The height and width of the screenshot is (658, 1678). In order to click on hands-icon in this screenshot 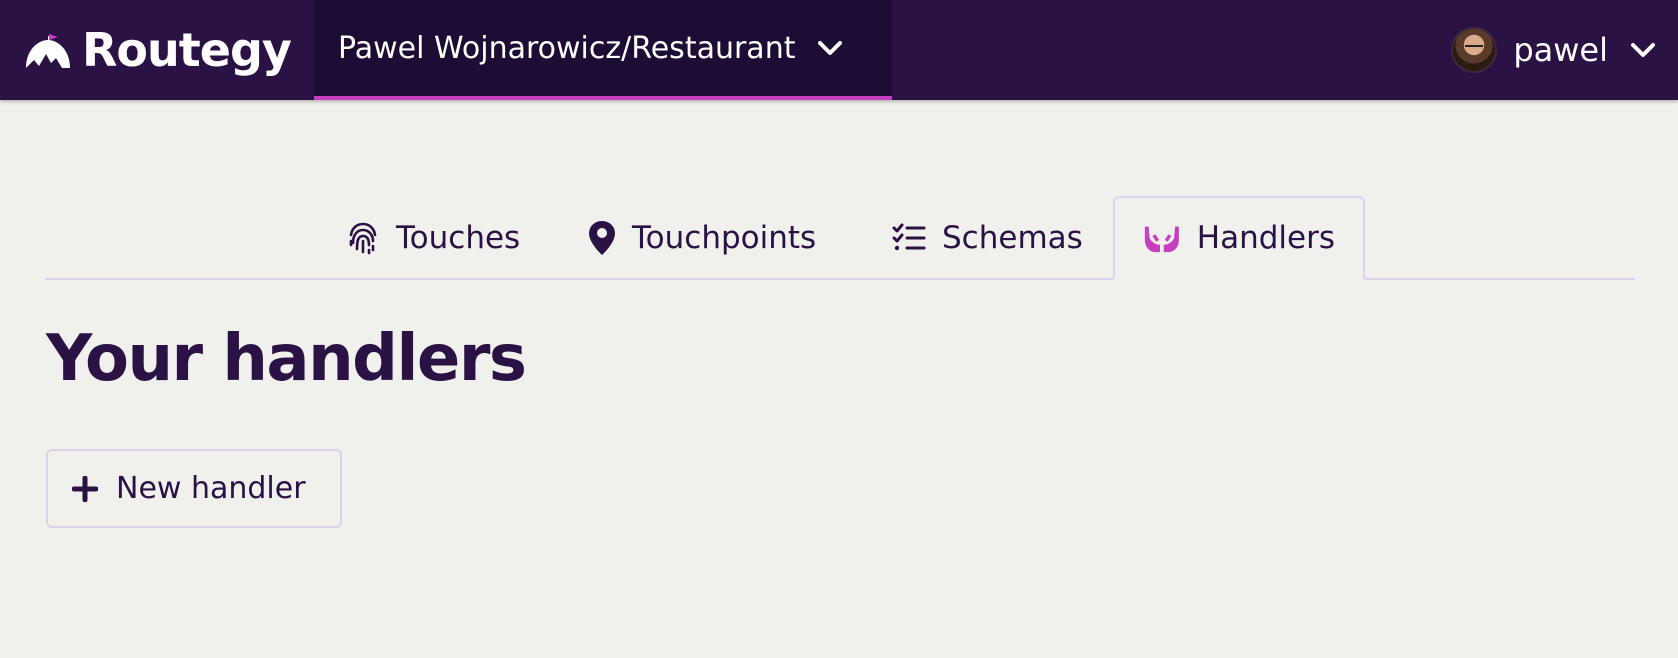, I will do `click(1161, 239)`.